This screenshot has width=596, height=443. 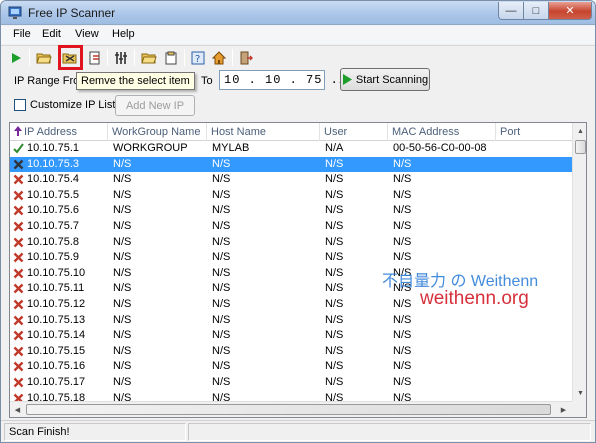 I want to click on tools-tool-button, so click(x=121, y=58).